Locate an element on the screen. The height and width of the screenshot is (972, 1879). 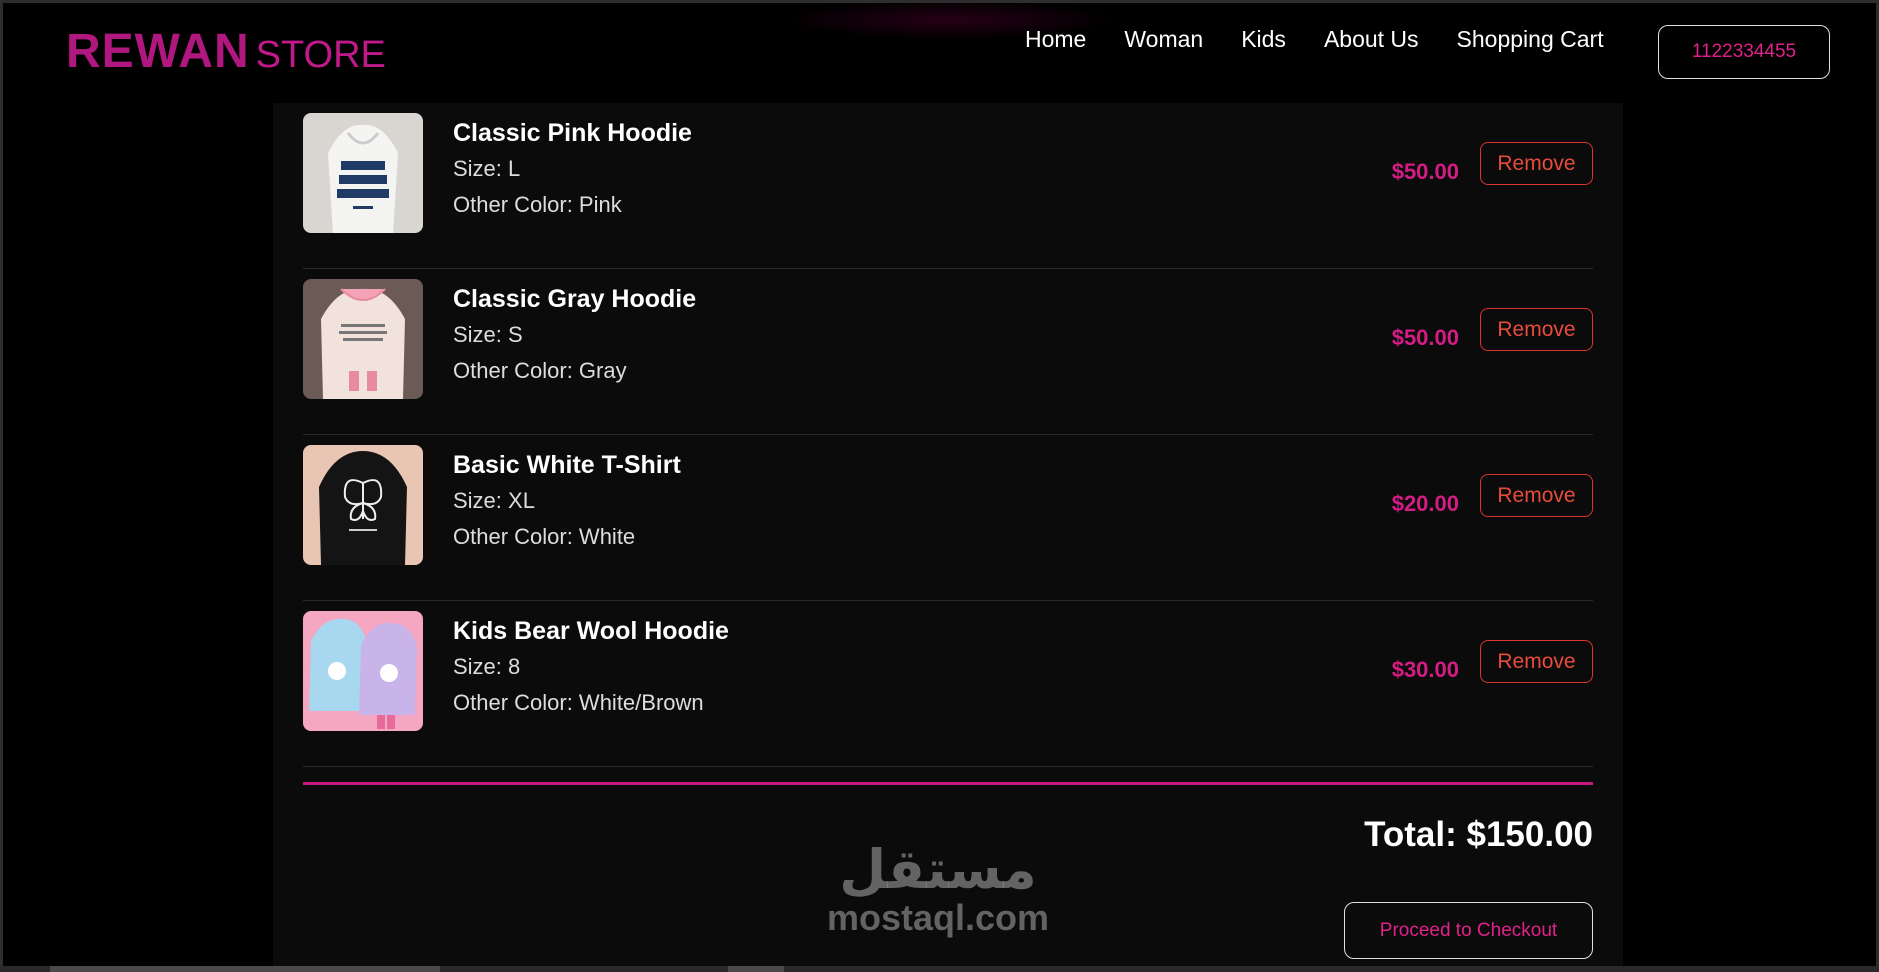
product-color: Other Color: White is located at coordinates (544, 536).